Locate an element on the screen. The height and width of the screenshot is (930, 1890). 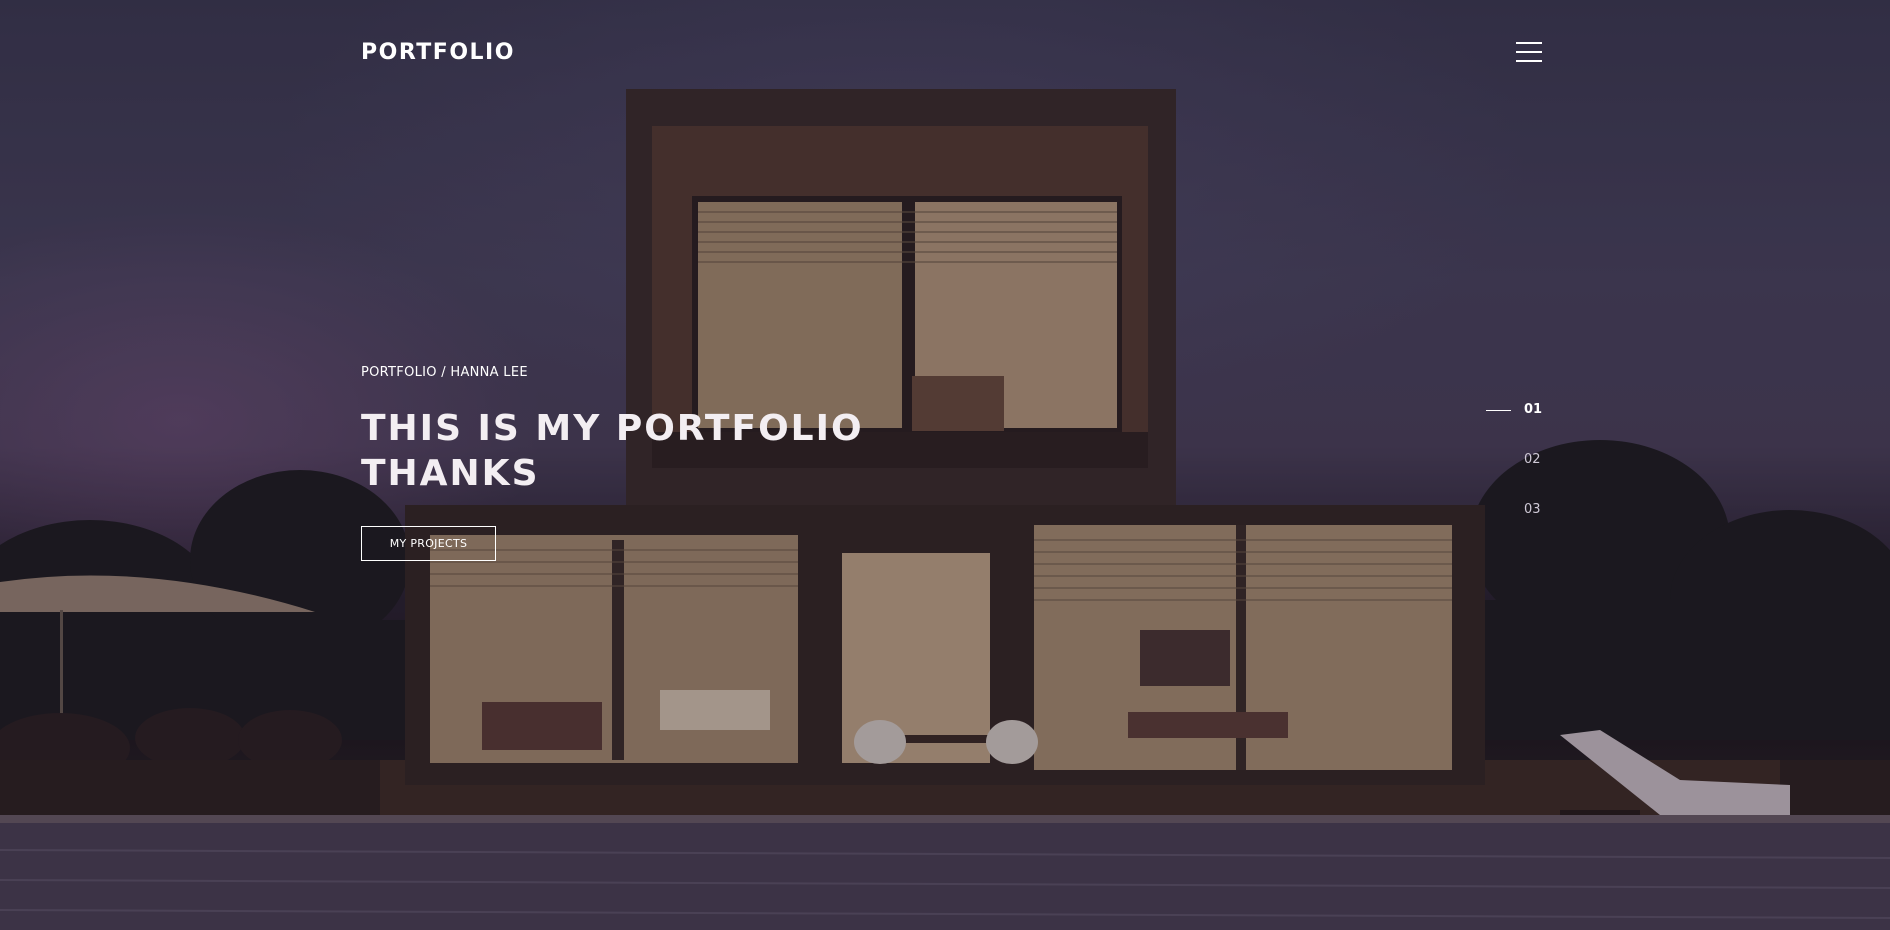
pager-number: 01 is located at coordinates (1533, 409).